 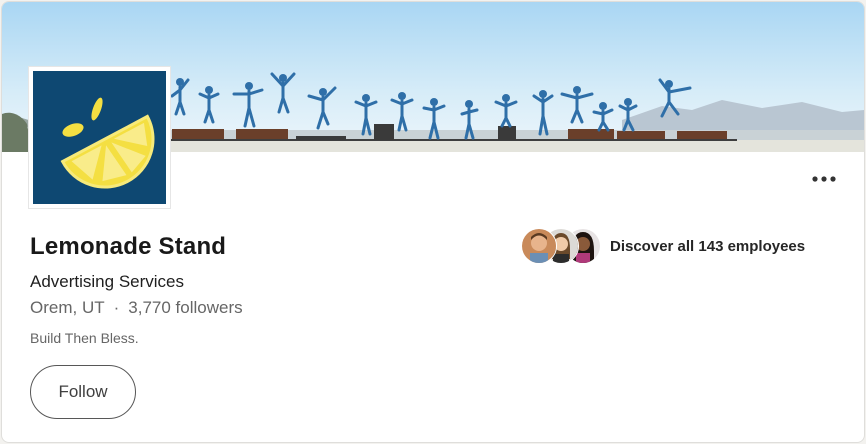 I want to click on employee-avatars, so click(x=561, y=246).